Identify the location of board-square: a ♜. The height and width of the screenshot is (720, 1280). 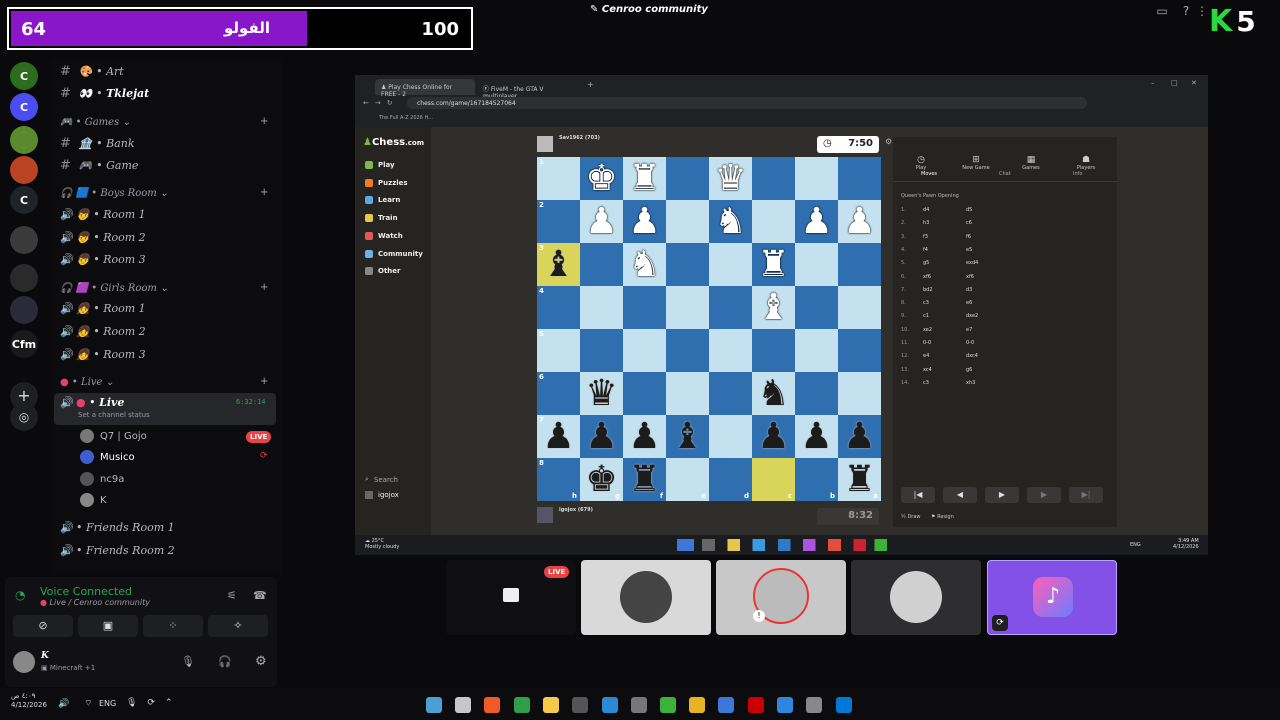
(859, 479).